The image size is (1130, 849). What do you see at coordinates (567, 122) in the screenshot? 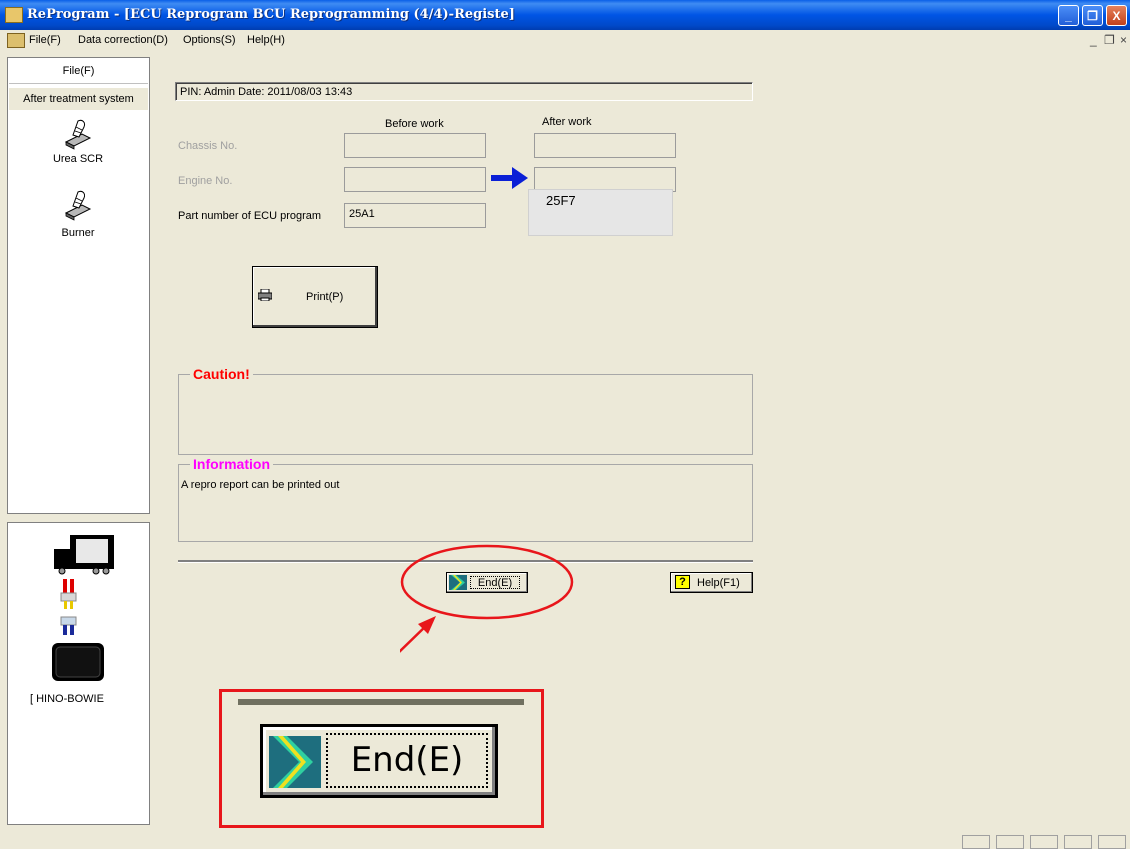
I see `column-after-work: After work` at bounding box center [567, 122].